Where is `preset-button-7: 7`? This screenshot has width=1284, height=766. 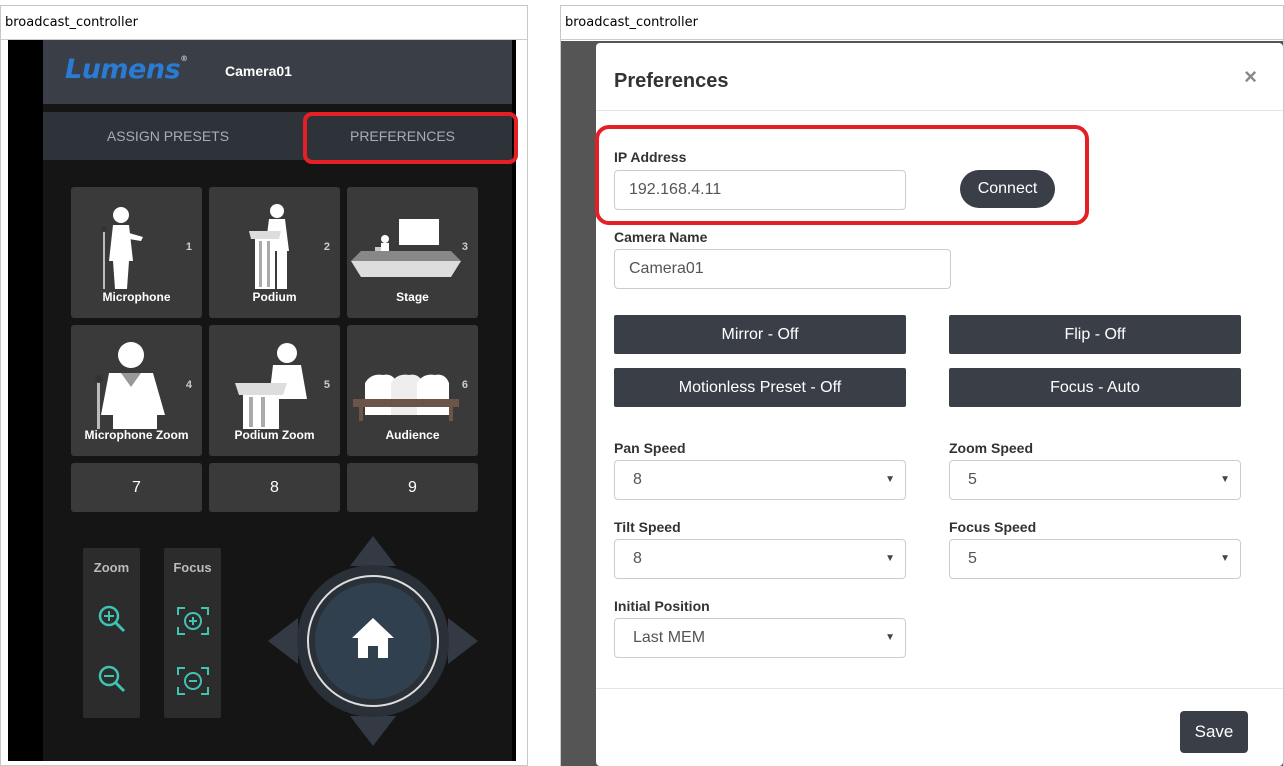
preset-button-7: 7 is located at coordinates (136, 487).